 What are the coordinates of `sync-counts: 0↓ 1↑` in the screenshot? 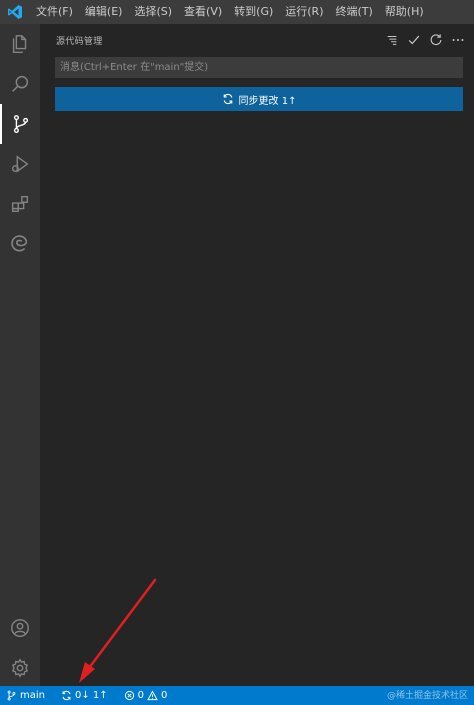 It's located at (91, 695).